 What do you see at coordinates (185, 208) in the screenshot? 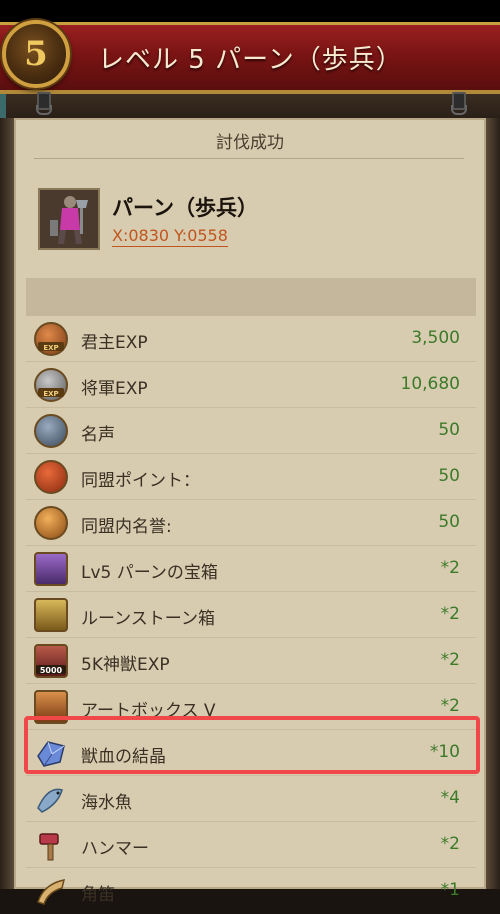
I see `target-name: パーン（歩兵）` at bounding box center [185, 208].